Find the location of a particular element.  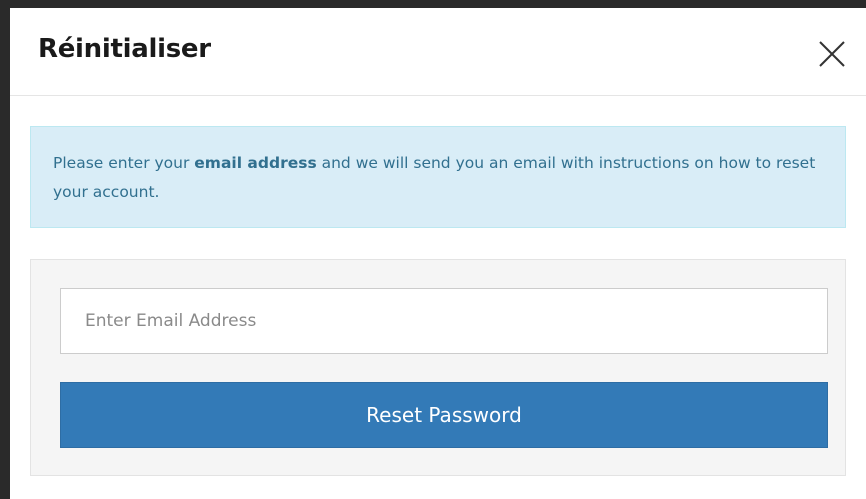

modal-title: Réinitialiser is located at coordinates (124, 49).